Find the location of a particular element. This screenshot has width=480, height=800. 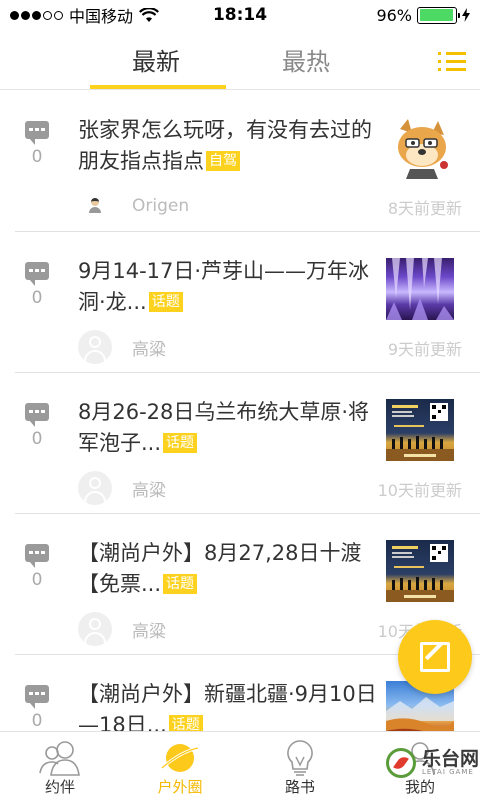

updated-time: 10天前更新 is located at coordinates (419, 490).